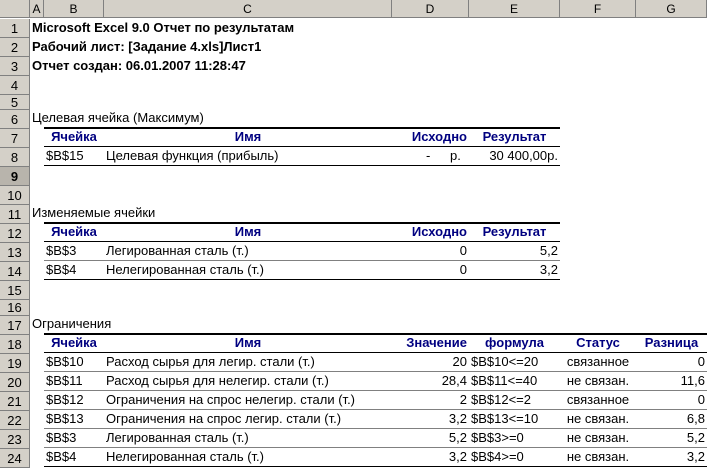 This screenshot has height=470, width=707. I want to click on target-header-result: Результат, so click(514, 136).